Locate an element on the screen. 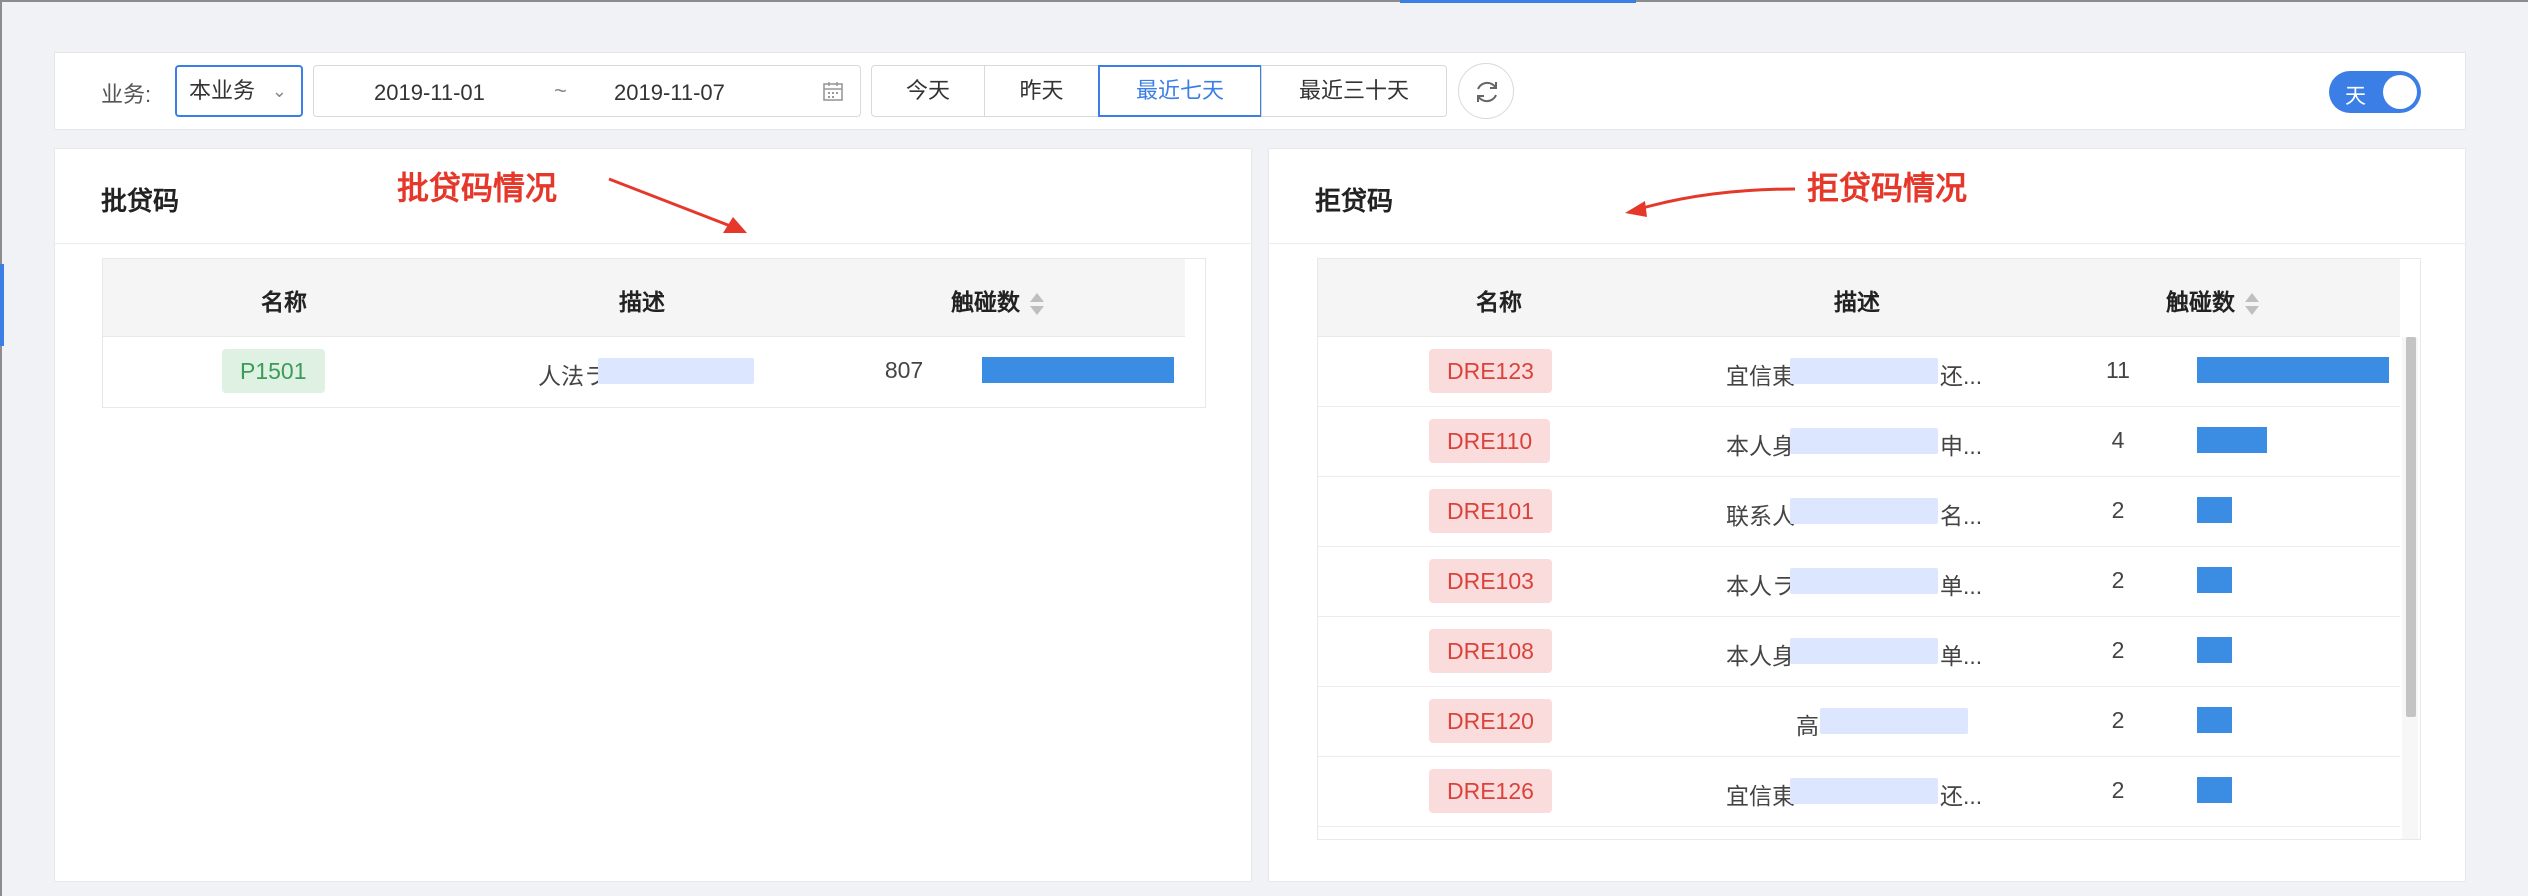  calendar-icon is located at coordinates (833, 94).